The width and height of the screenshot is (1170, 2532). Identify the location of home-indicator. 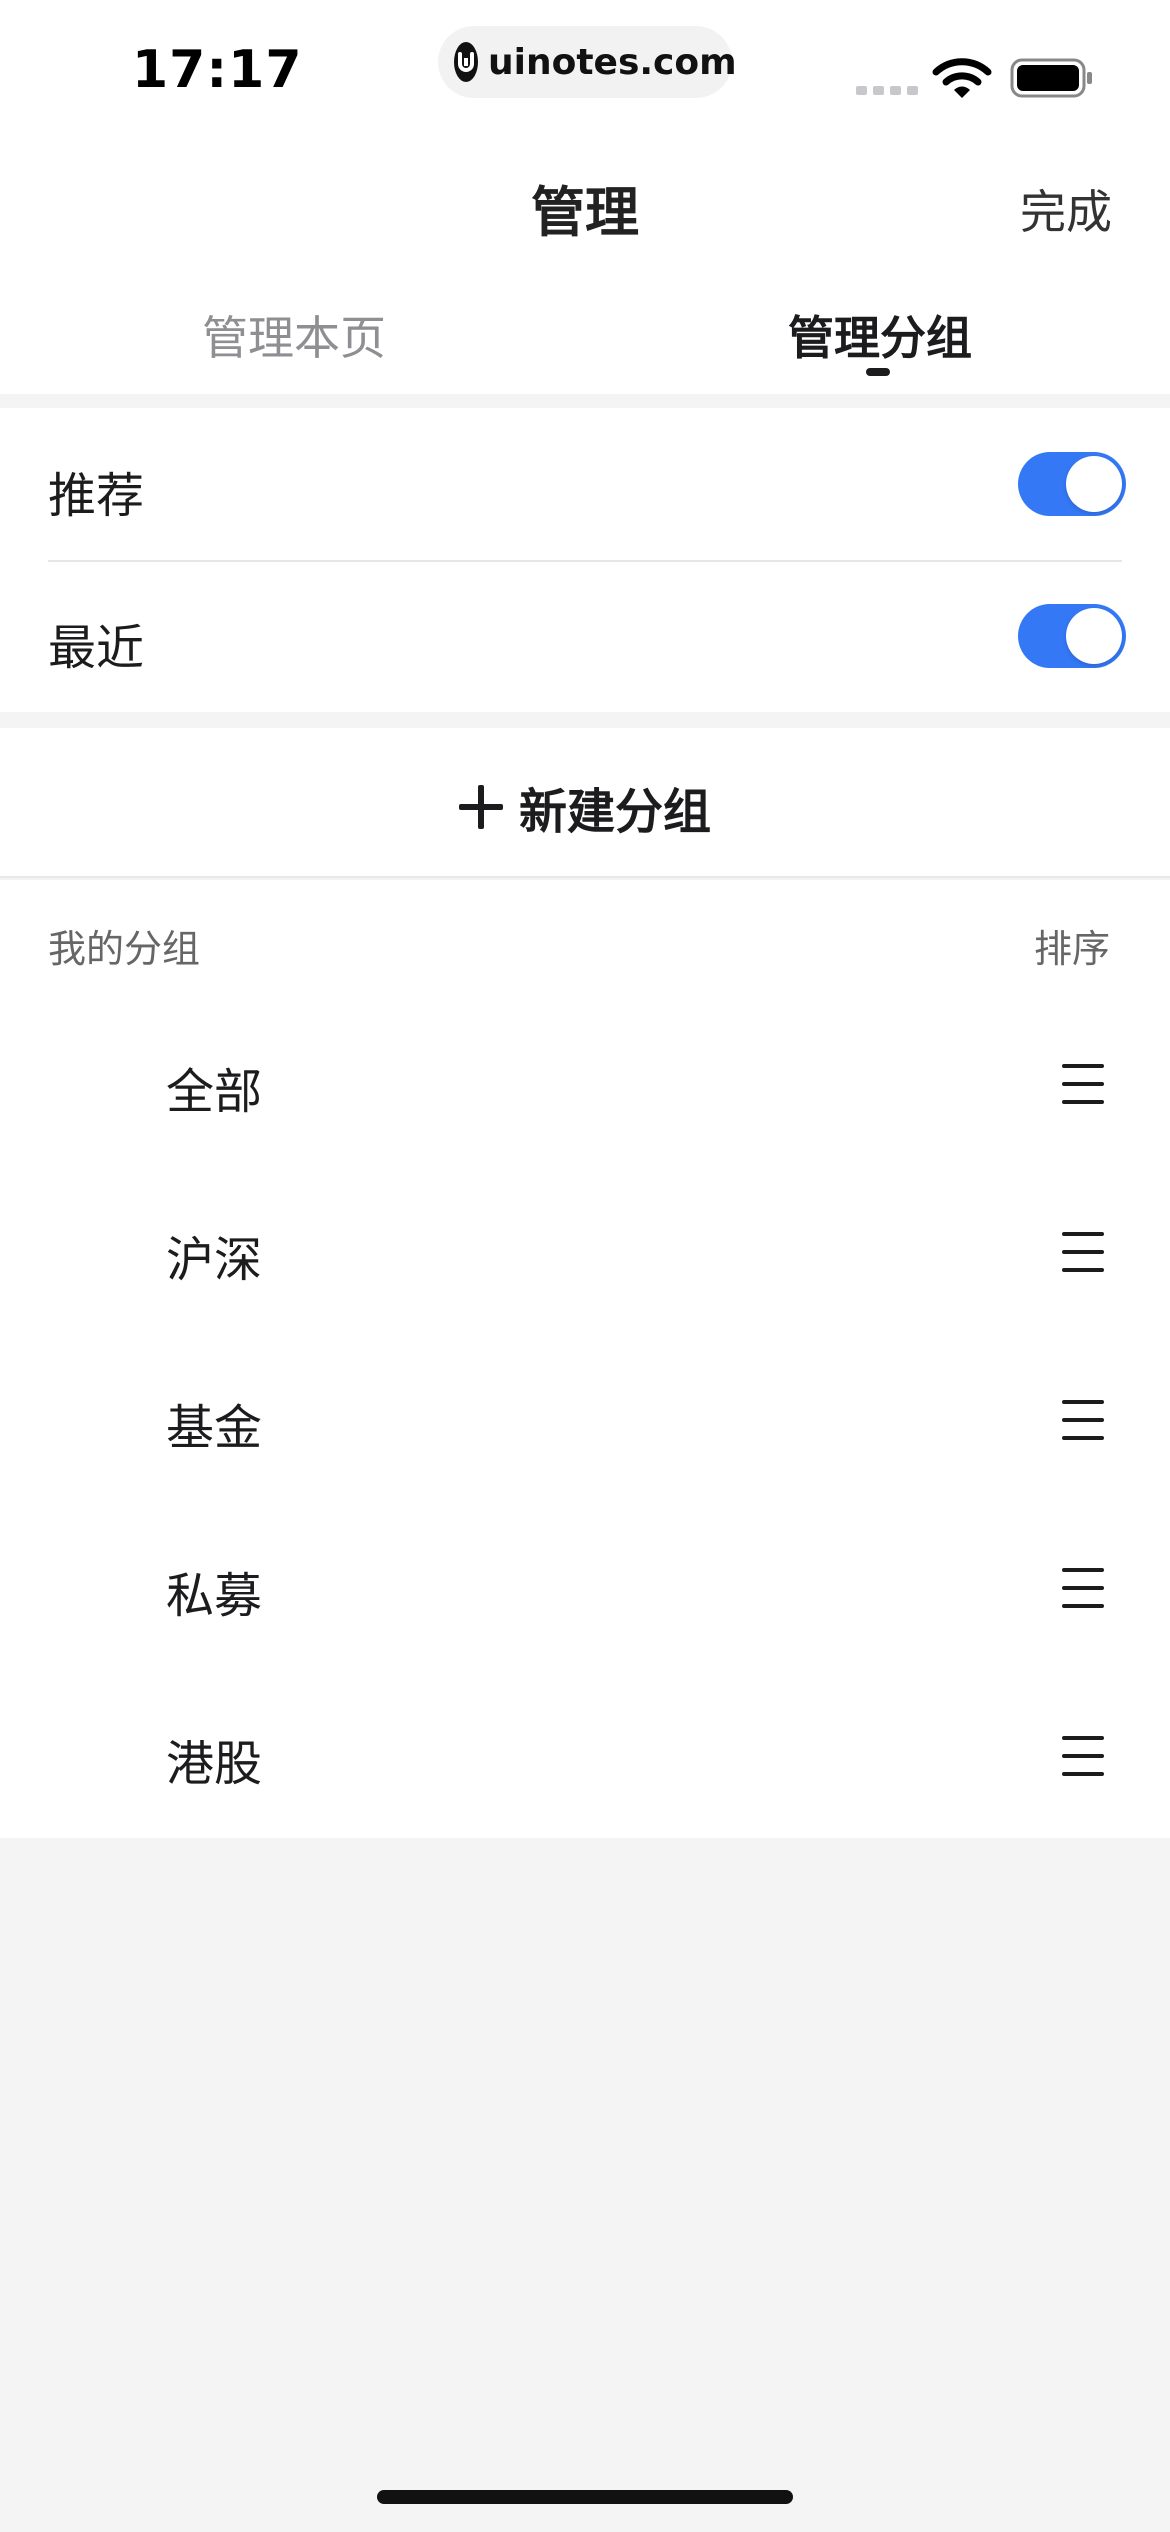
(585, 2497).